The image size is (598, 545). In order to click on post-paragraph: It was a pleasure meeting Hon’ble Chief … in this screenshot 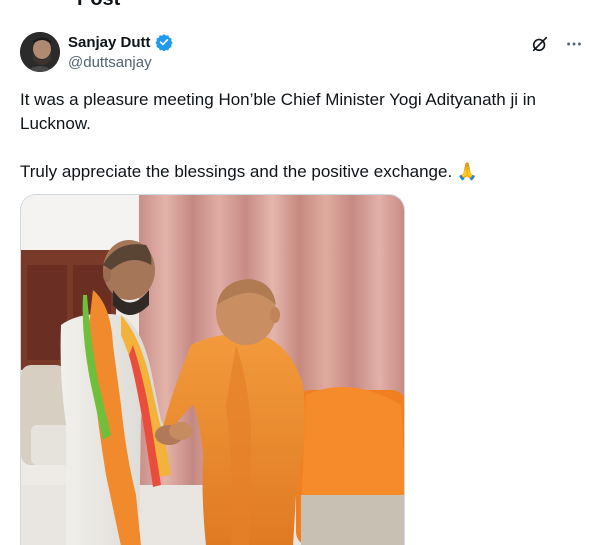, I will do `click(278, 111)`.